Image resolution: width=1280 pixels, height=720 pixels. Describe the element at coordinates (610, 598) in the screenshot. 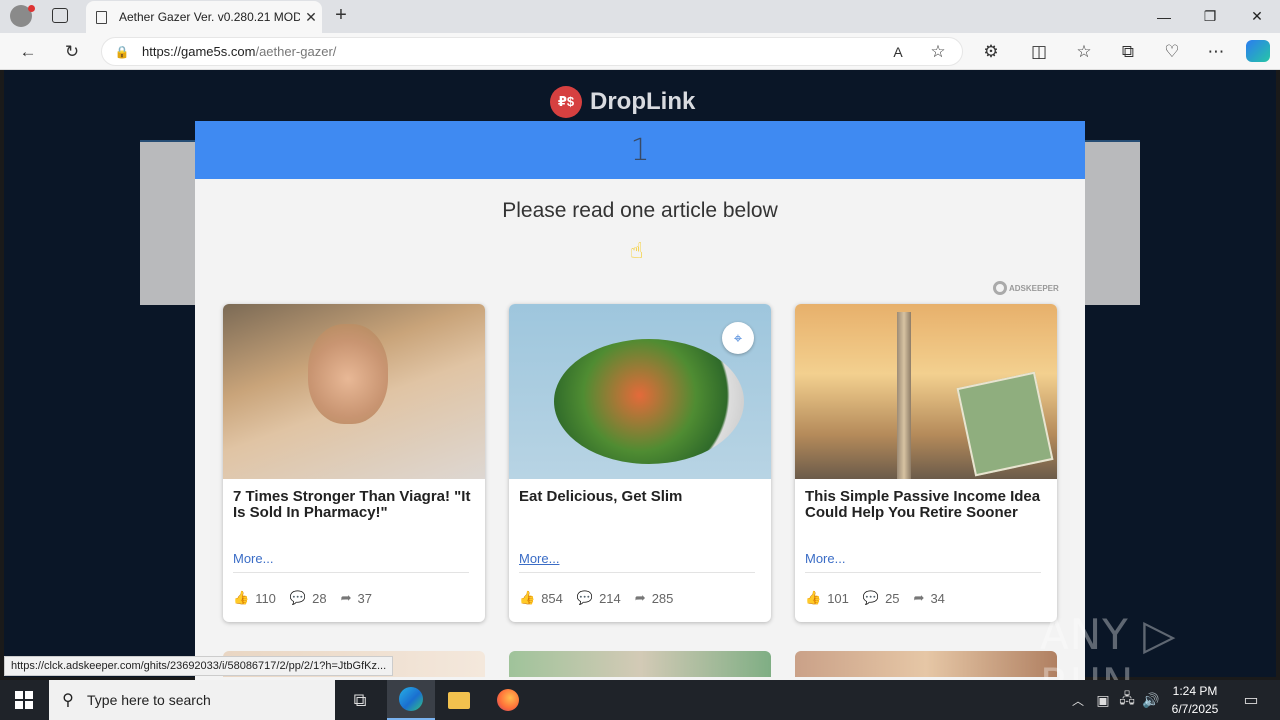

I see `comments-count: 214` at that location.